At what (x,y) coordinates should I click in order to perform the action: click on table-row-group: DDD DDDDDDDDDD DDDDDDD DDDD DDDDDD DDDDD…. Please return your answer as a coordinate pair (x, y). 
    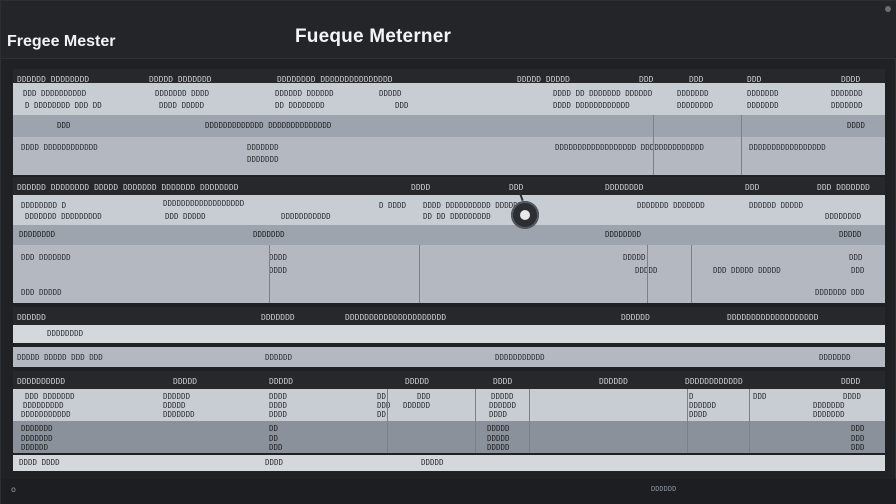
    Looking at the image, I should click on (449, 99).